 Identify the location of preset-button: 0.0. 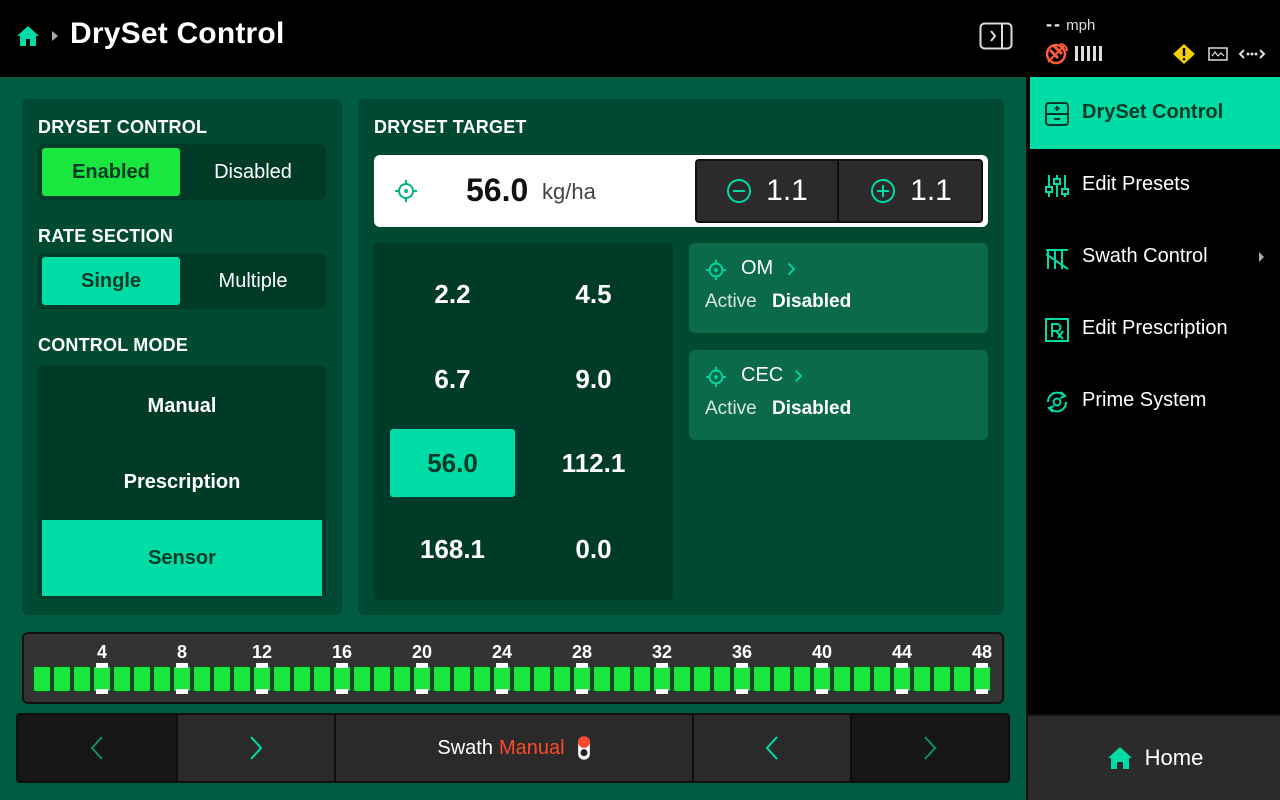
(593, 549).